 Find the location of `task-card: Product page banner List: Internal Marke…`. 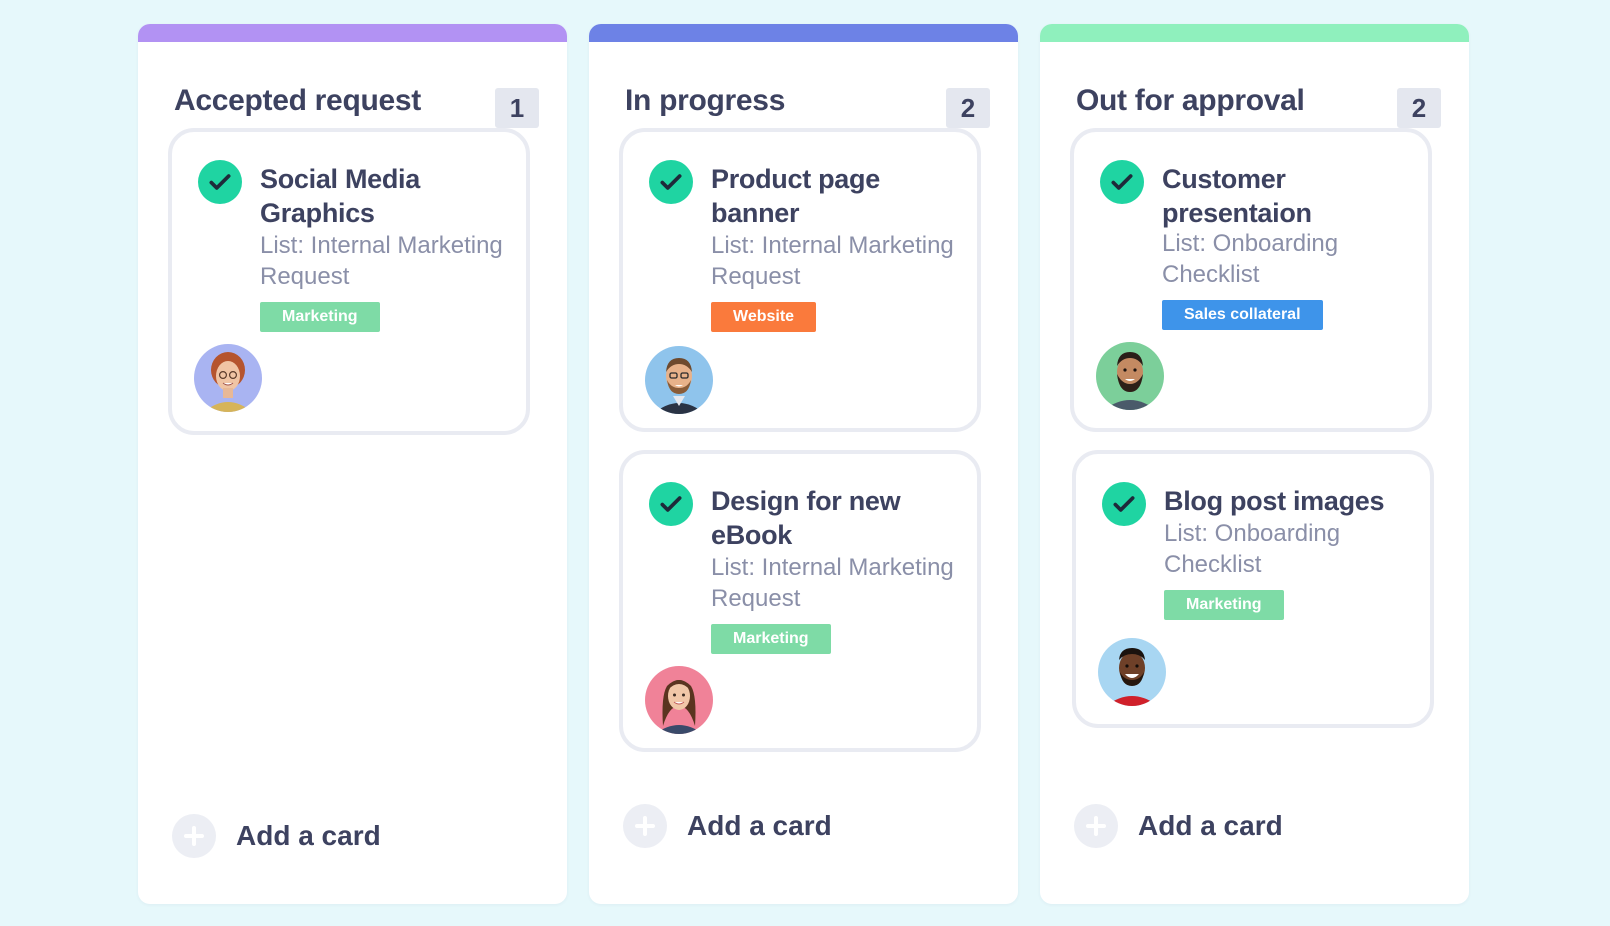

task-card: Product page banner List: Internal Marke… is located at coordinates (800, 280).